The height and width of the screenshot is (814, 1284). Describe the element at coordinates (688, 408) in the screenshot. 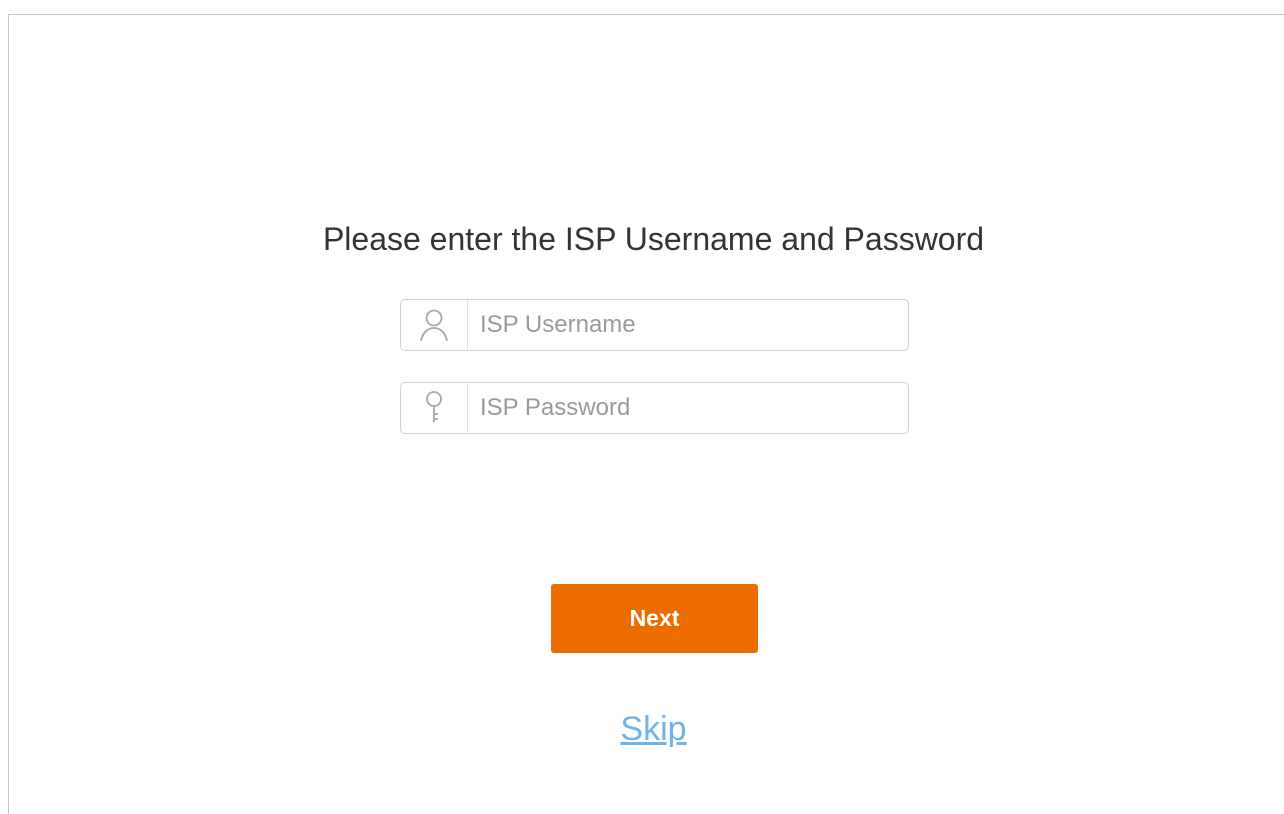

I see `password-input` at that location.